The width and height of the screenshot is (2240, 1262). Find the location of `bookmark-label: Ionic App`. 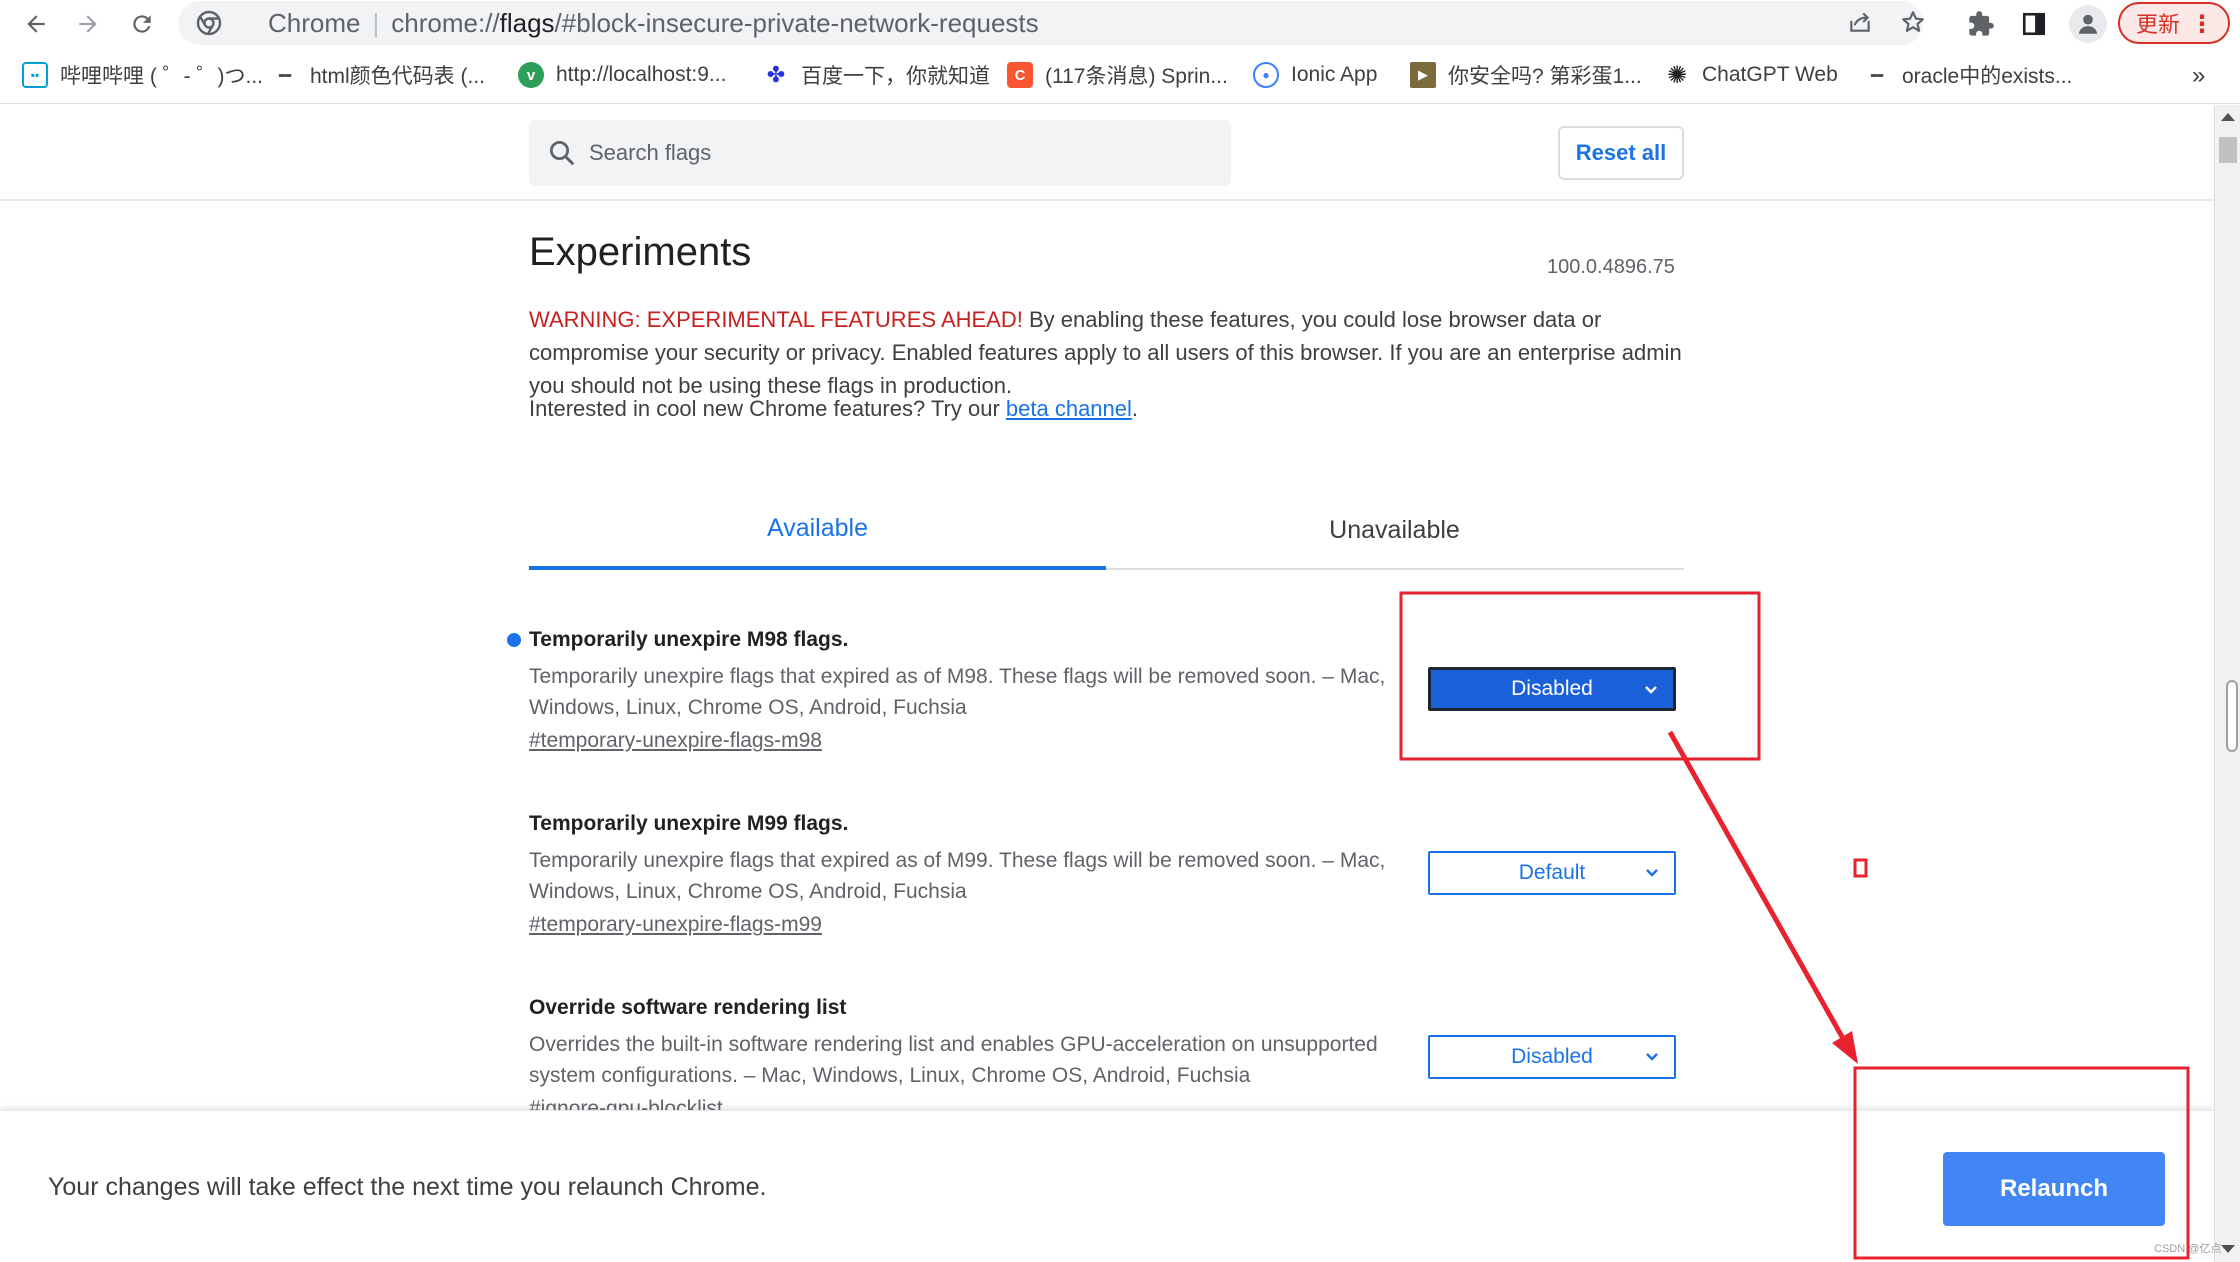

bookmark-label: Ionic App is located at coordinates (1334, 74).